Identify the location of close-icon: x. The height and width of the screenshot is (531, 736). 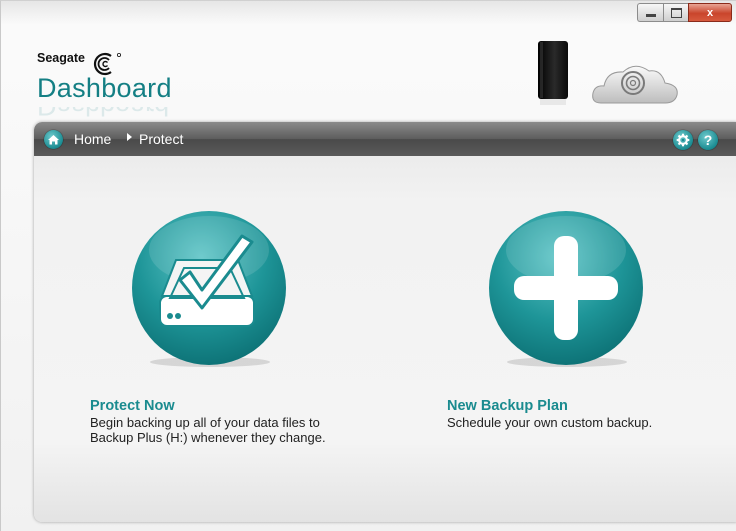
(710, 12).